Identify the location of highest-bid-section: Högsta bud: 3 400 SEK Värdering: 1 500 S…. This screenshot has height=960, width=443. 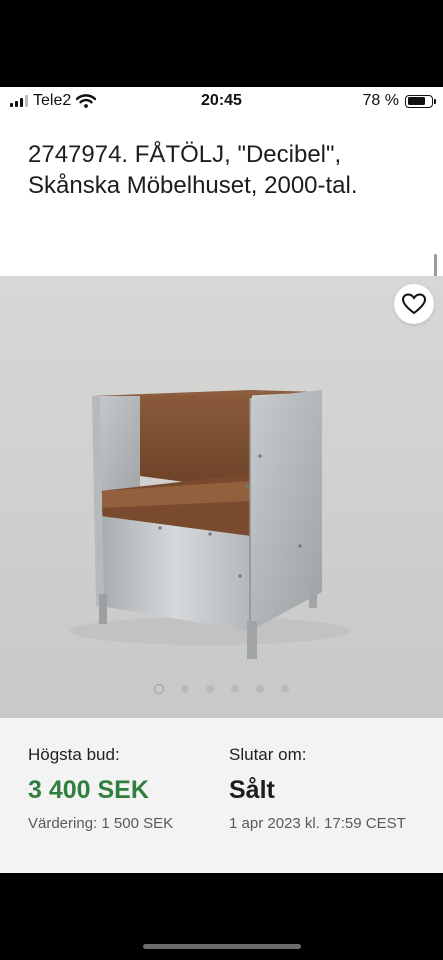
(123, 789).